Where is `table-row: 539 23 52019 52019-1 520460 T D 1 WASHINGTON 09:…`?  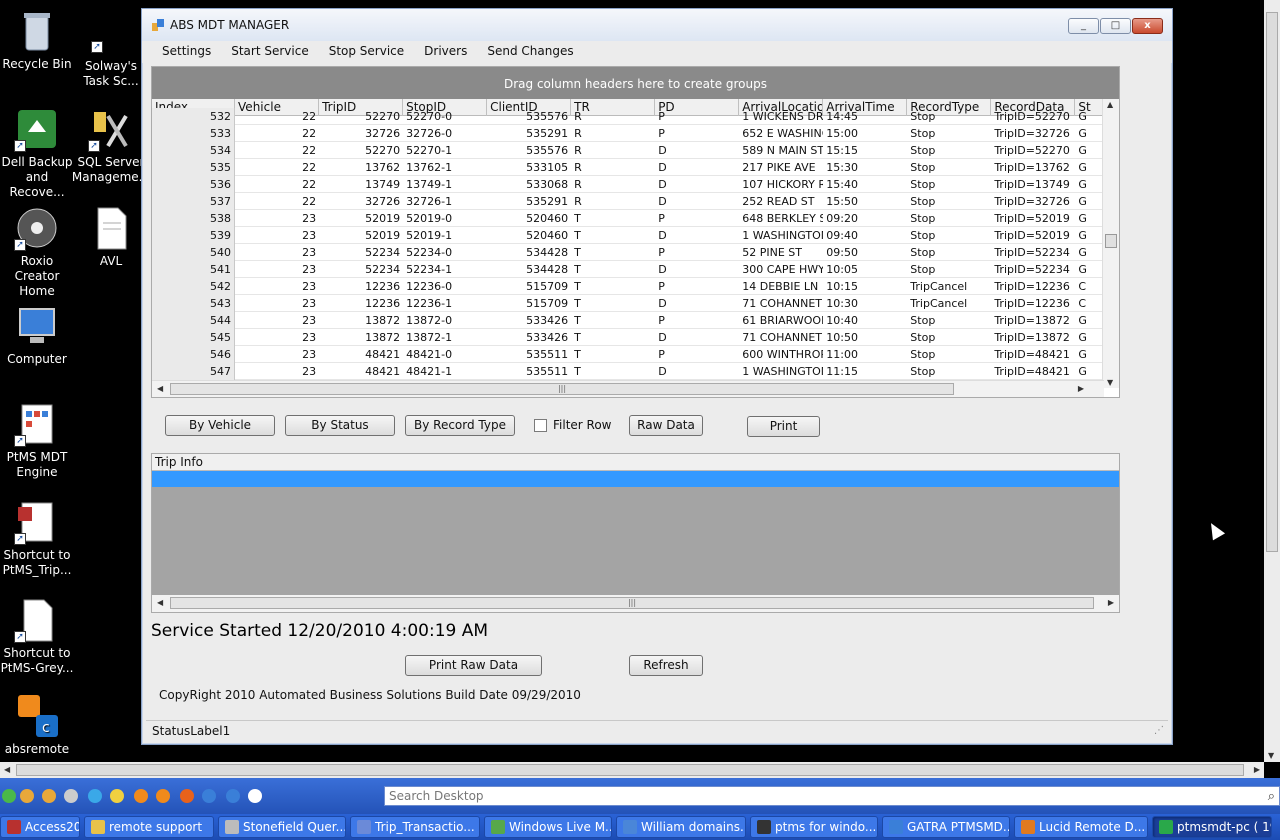 table-row: 539 23 52019 52019-1 520460 T D 1 WASHINGTON 09:… is located at coordinates (628, 235).